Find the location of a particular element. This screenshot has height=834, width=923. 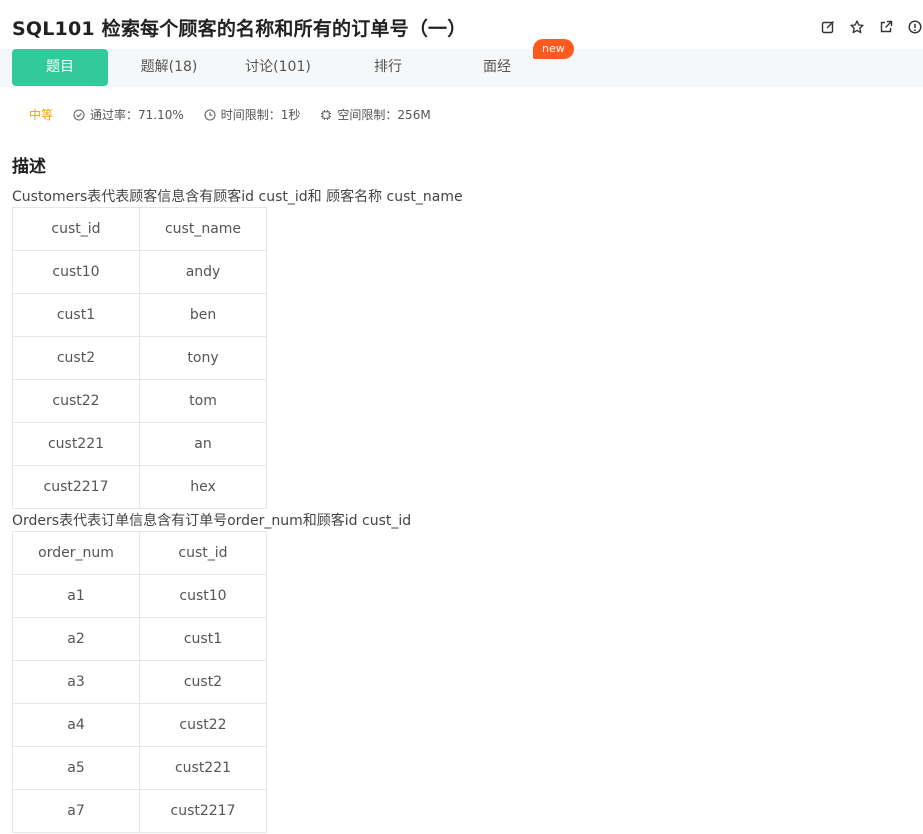

problem-meta: 中等 通过率：71.10% 时间限制：1秒 空间限制：256M is located at coordinates (240, 114).